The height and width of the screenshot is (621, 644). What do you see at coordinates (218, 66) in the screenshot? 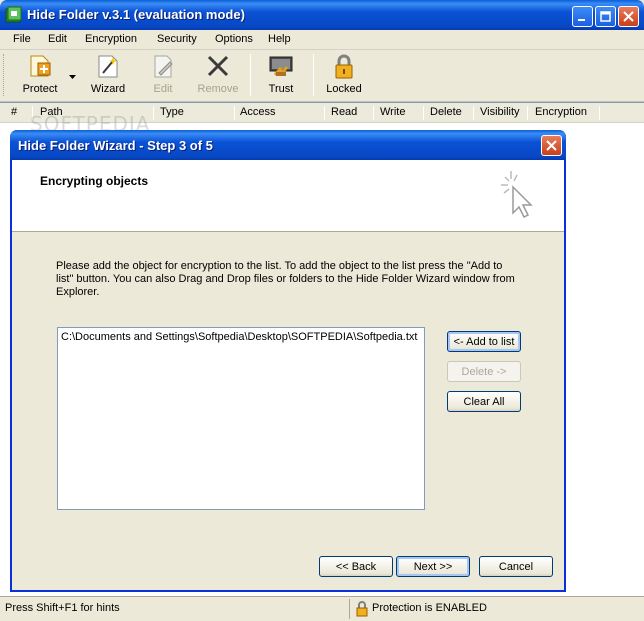
I see `remove-icon` at bounding box center [218, 66].